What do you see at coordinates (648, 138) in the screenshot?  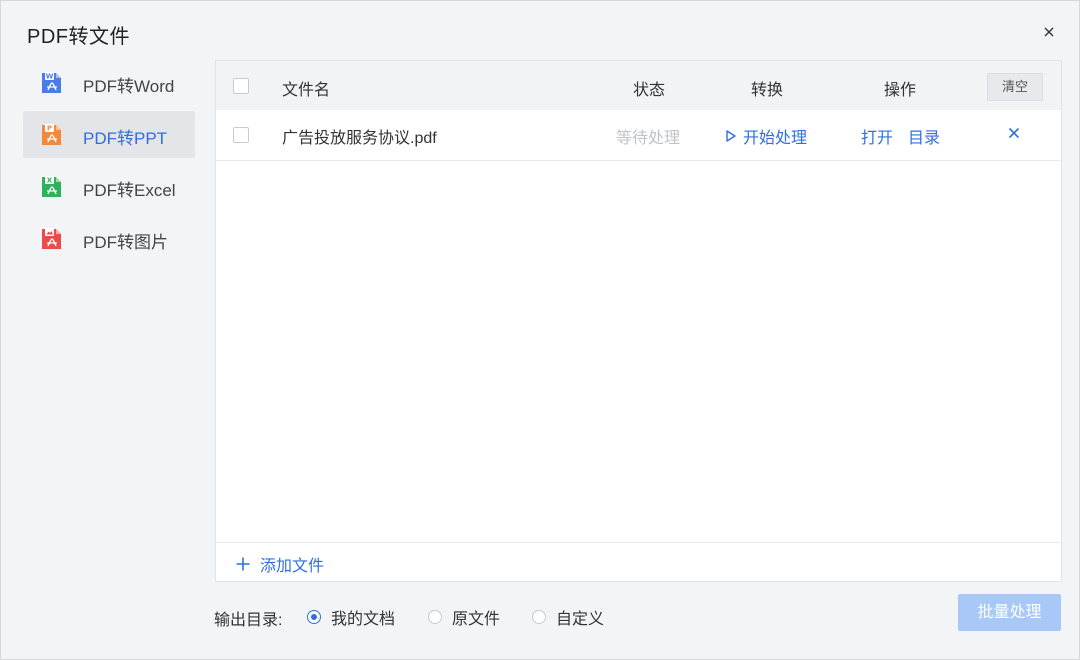 I see `status-text: 等待处理` at bounding box center [648, 138].